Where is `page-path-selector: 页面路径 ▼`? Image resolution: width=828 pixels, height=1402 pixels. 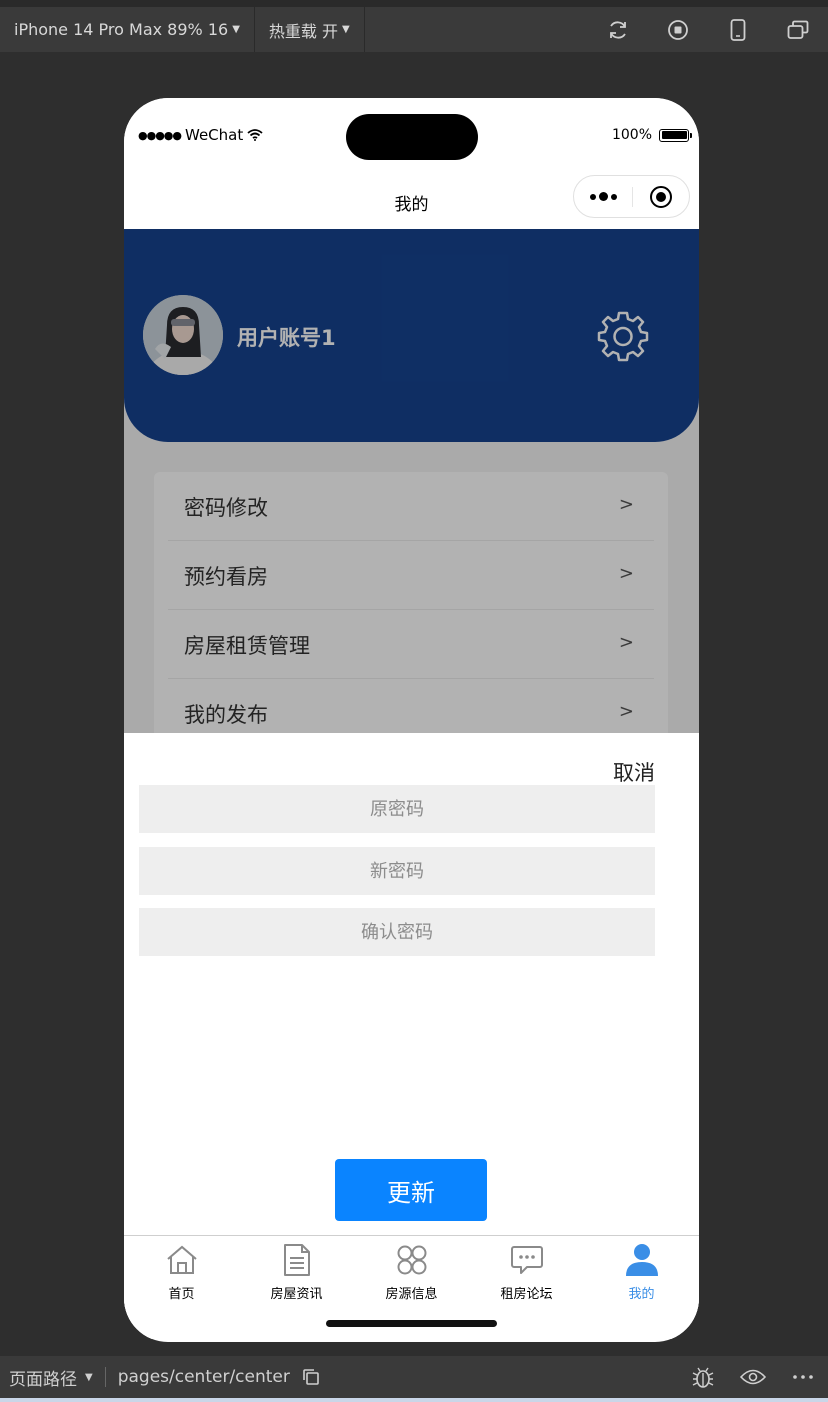 page-path-selector: 页面路径 ▼ is located at coordinates (46, 1377).